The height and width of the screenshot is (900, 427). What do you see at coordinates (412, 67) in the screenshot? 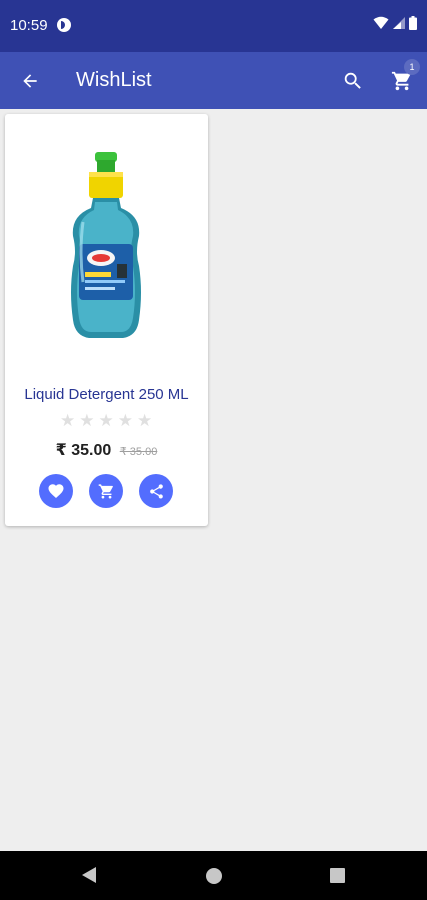
I see `cart-count-badge: 1` at bounding box center [412, 67].